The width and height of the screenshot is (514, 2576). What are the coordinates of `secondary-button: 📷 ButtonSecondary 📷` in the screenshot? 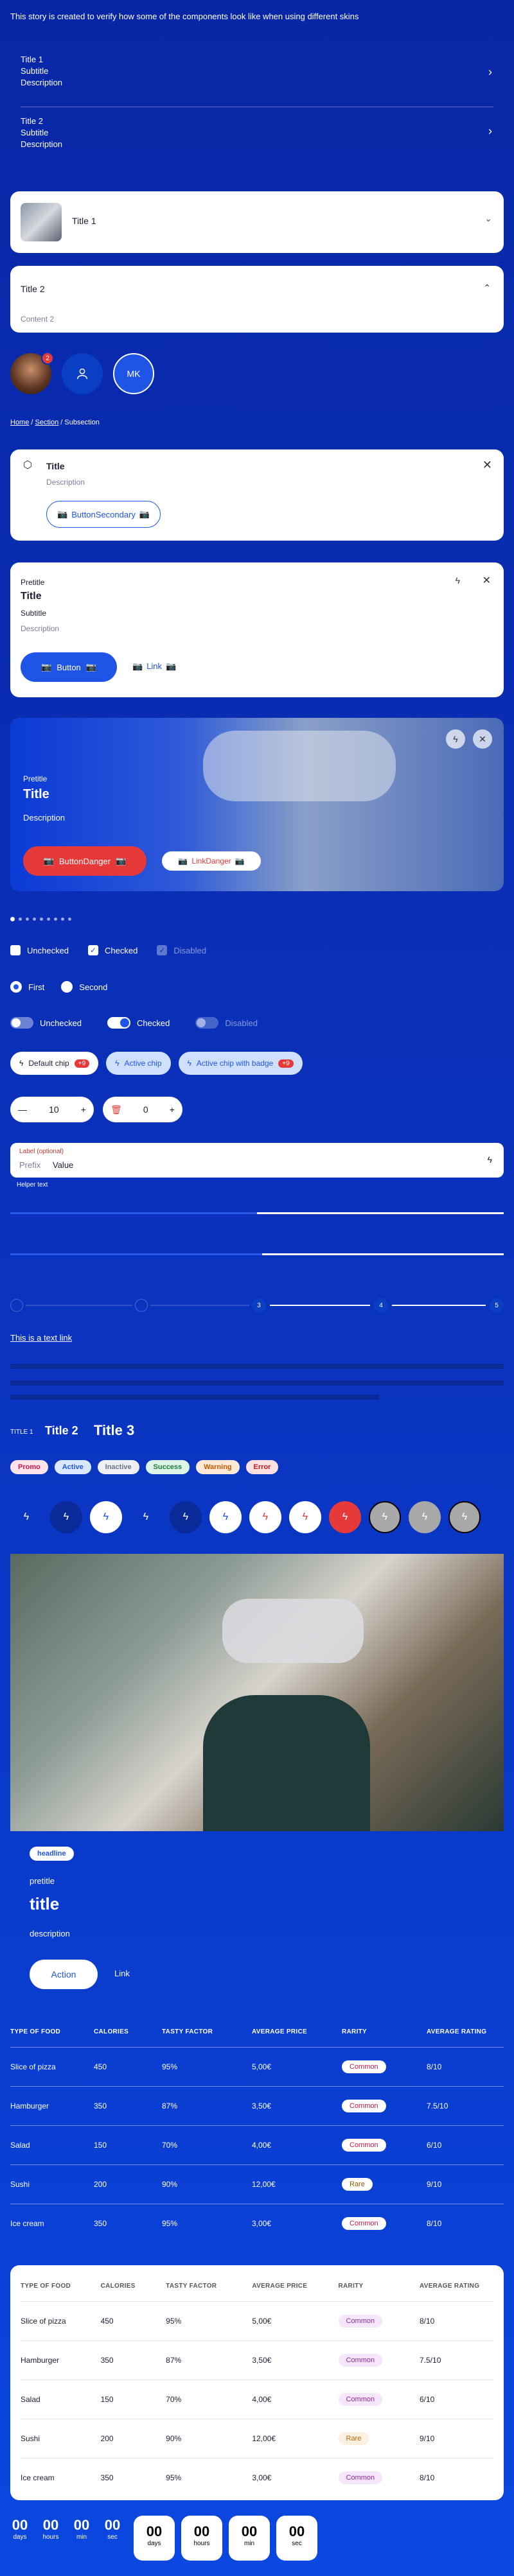 It's located at (103, 514).